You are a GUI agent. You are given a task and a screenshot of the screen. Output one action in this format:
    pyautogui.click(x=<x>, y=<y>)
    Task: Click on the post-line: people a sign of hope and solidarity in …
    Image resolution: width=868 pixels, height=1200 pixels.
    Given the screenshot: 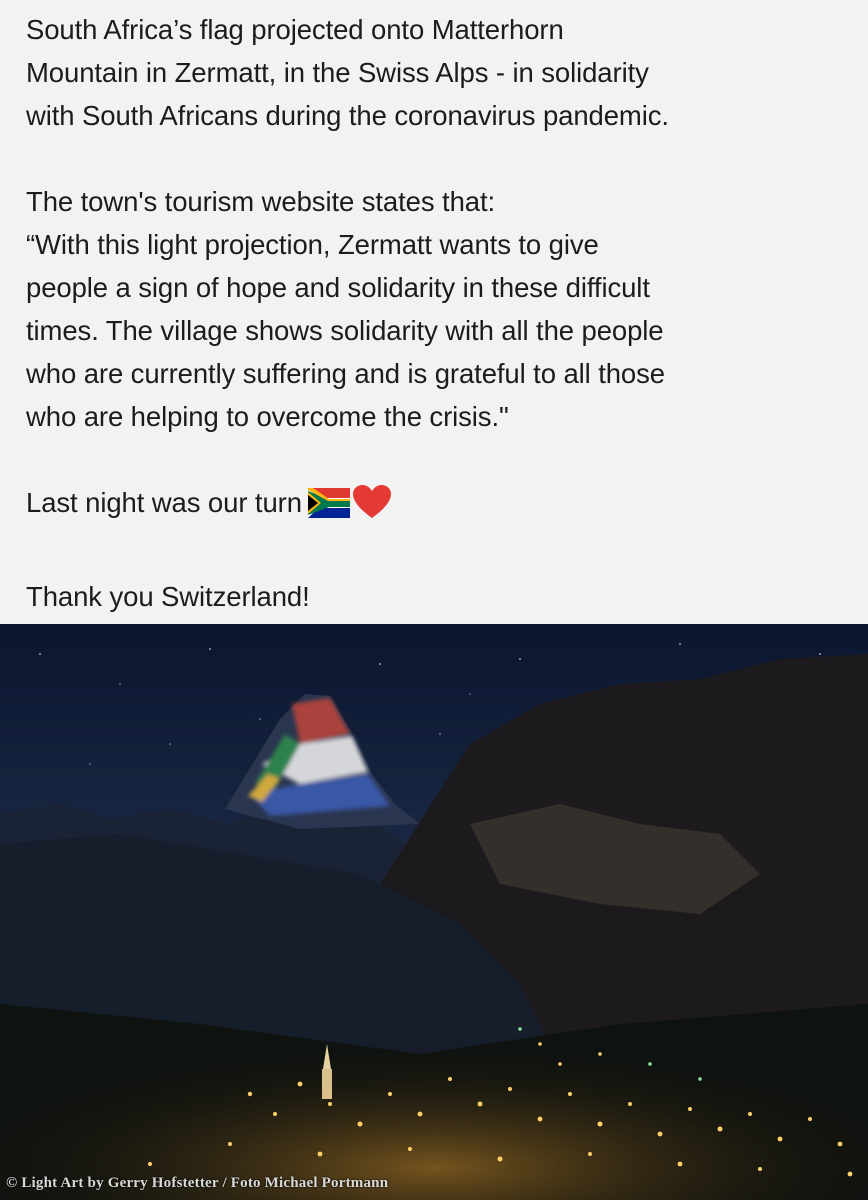 What is the action you would take?
    pyautogui.click(x=338, y=287)
    